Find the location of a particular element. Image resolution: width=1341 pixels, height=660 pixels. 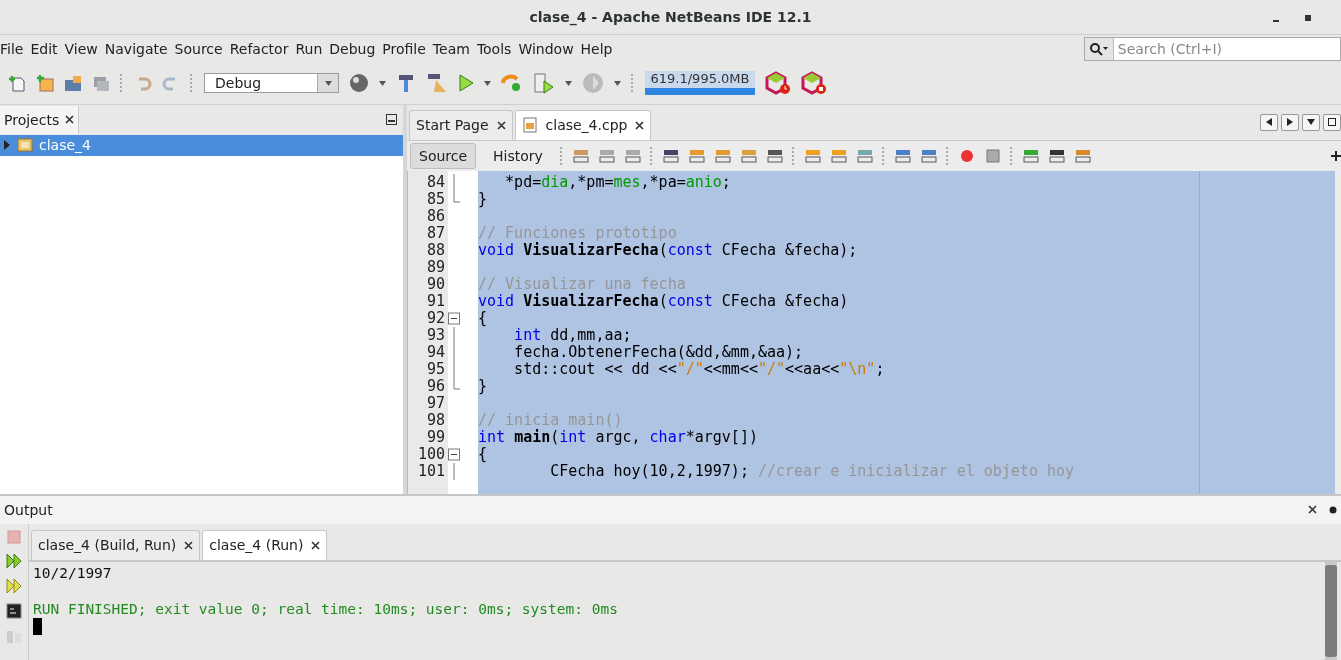

line-number: 99 is located at coordinates (435, 437).